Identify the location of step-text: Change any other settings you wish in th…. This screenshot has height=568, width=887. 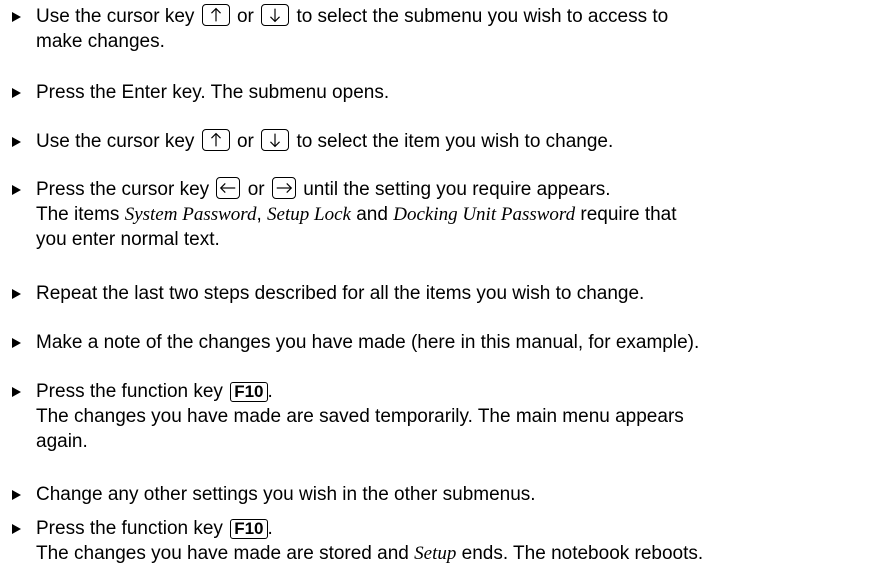
(286, 494).